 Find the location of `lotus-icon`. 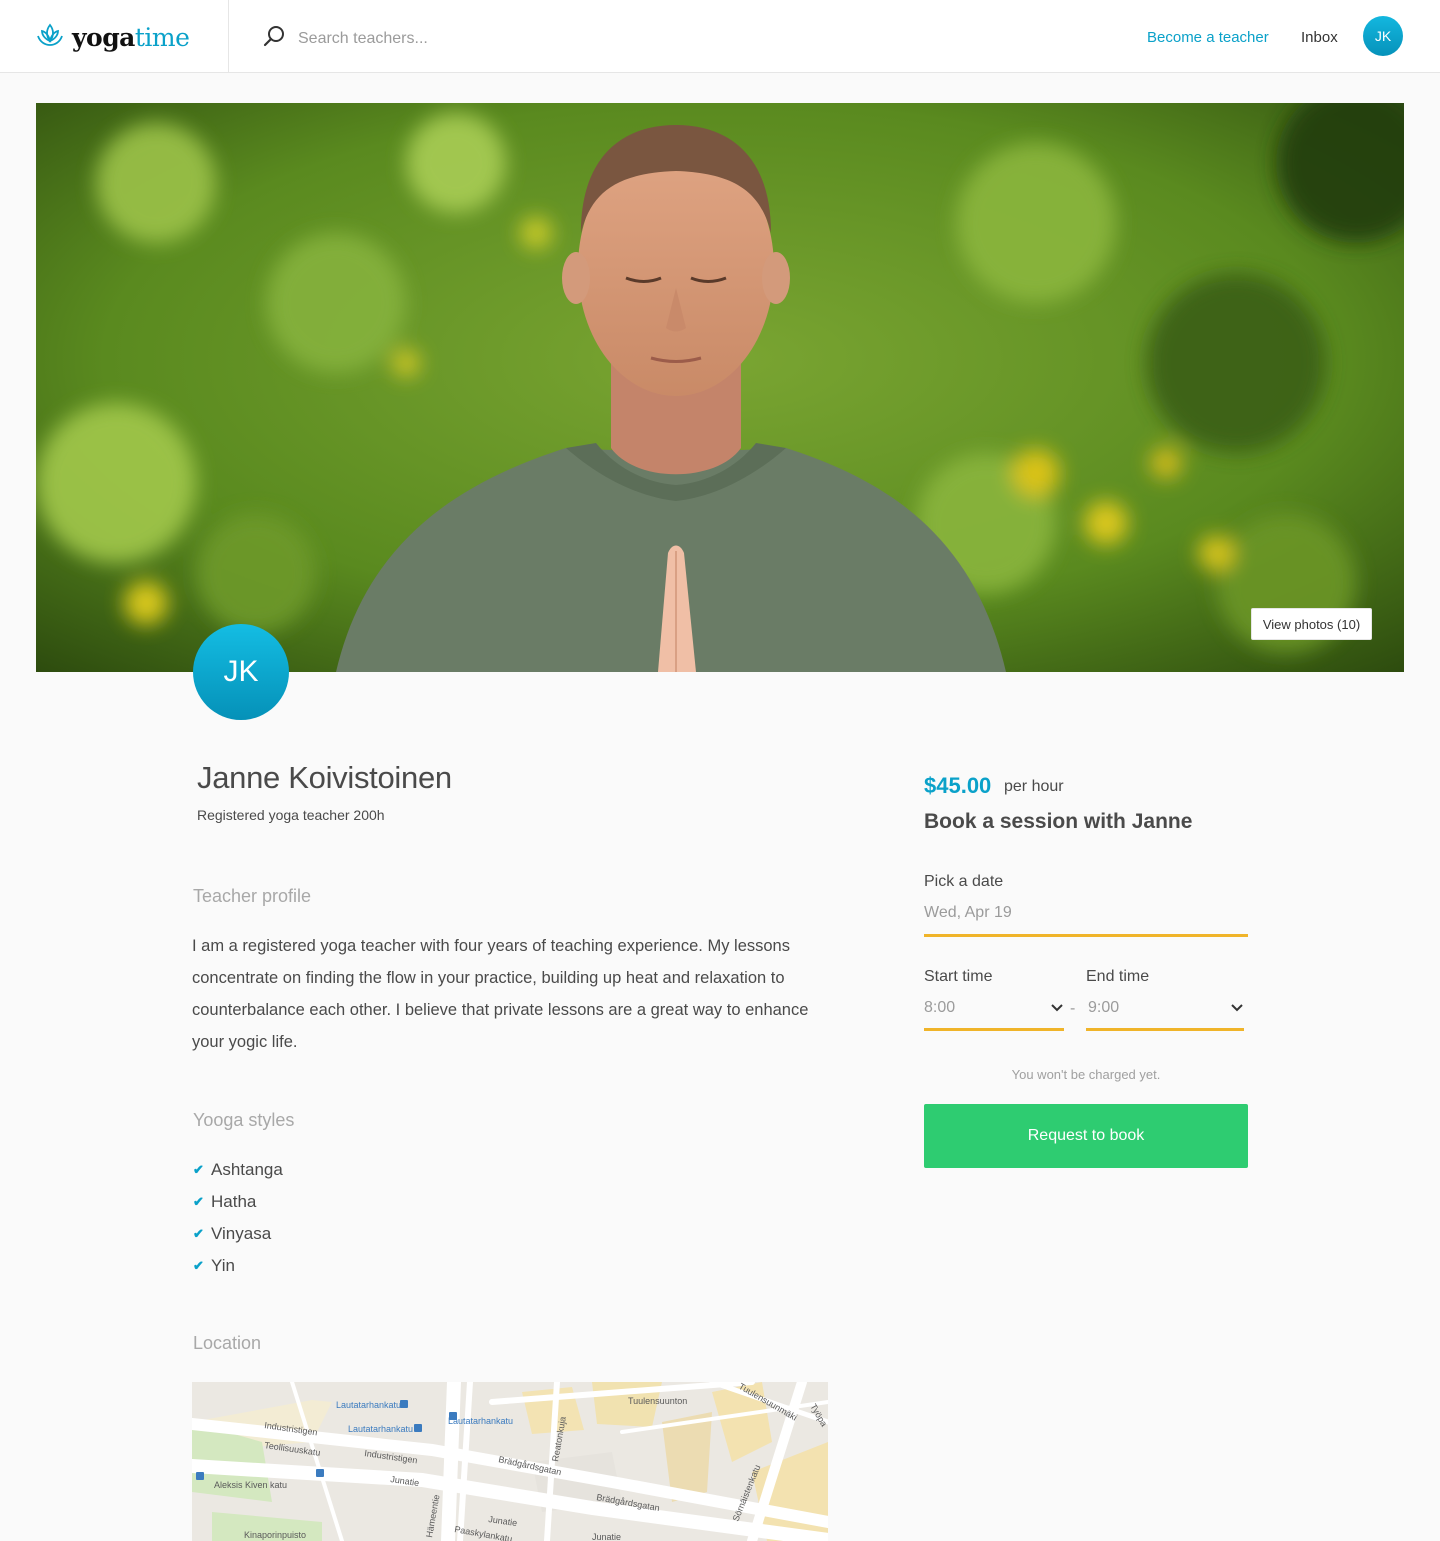

lotus-icon is located at coordinates (50, 37).